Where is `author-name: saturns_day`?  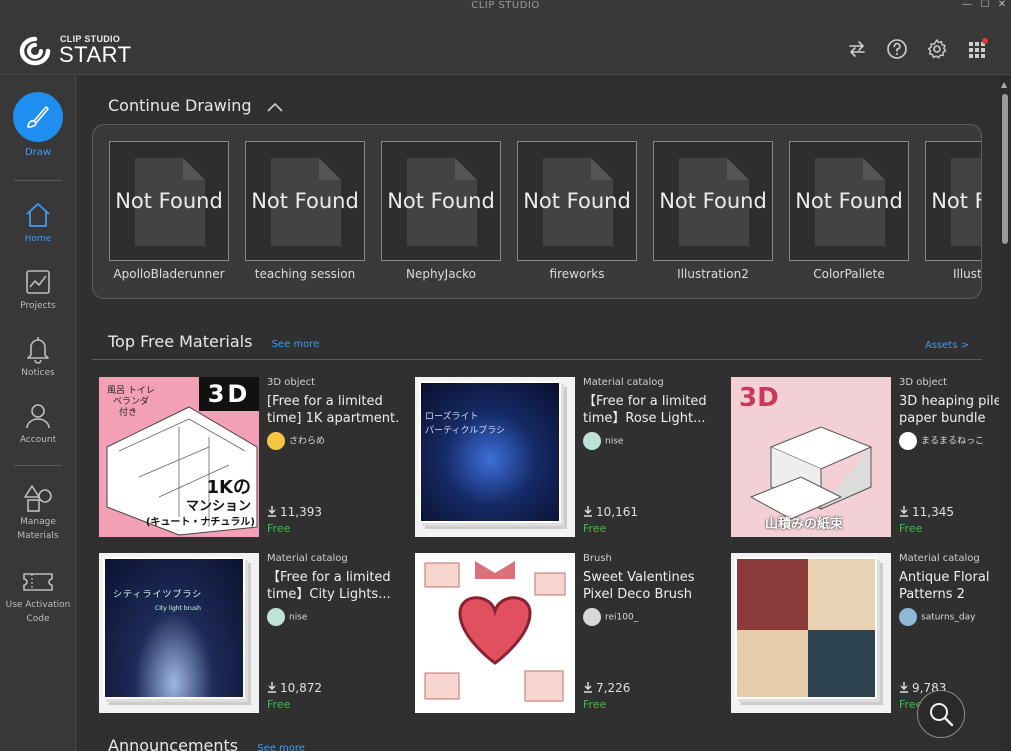 author-name: saturns_day is located at coordinates (948, 617).